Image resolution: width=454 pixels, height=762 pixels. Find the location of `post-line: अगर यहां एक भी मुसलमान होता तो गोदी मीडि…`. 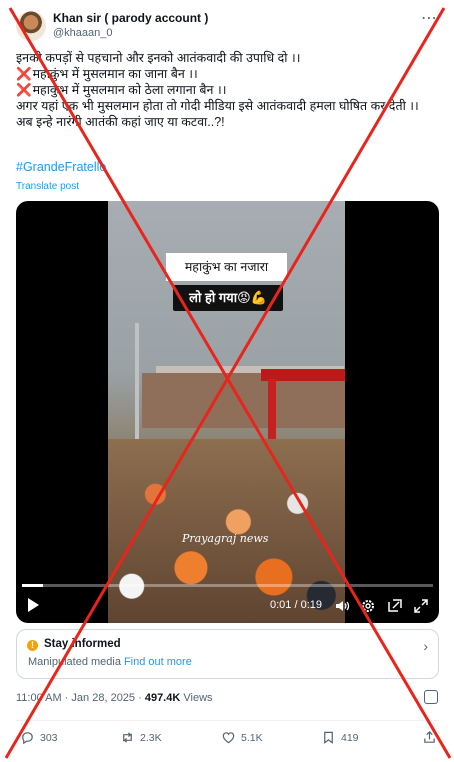

post-line: अगर यहां एक भी मुसलमान होता तो गोदी मीडि… is located at coordinates (217, 106).